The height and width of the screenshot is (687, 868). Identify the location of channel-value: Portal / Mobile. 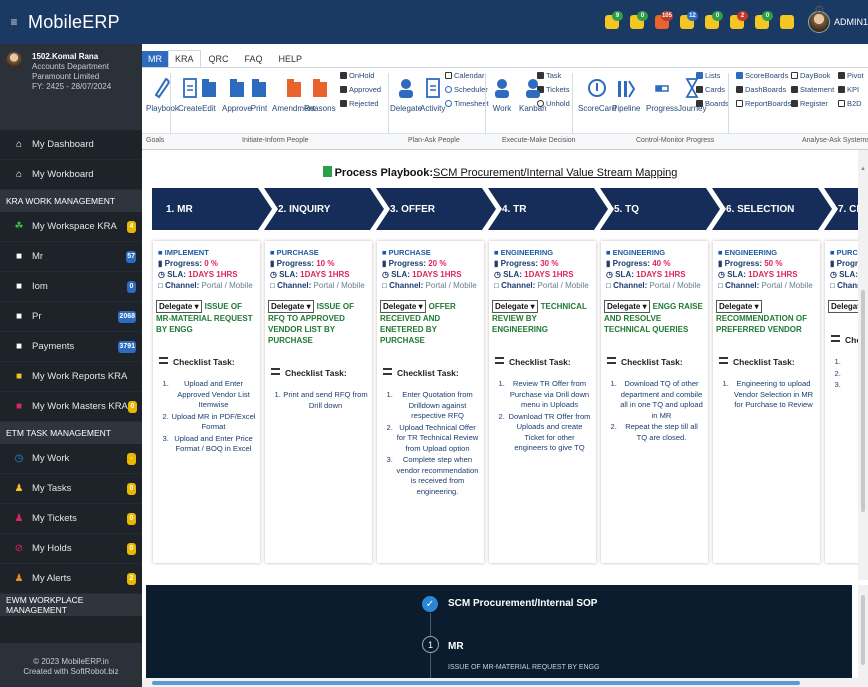
(227, 285).